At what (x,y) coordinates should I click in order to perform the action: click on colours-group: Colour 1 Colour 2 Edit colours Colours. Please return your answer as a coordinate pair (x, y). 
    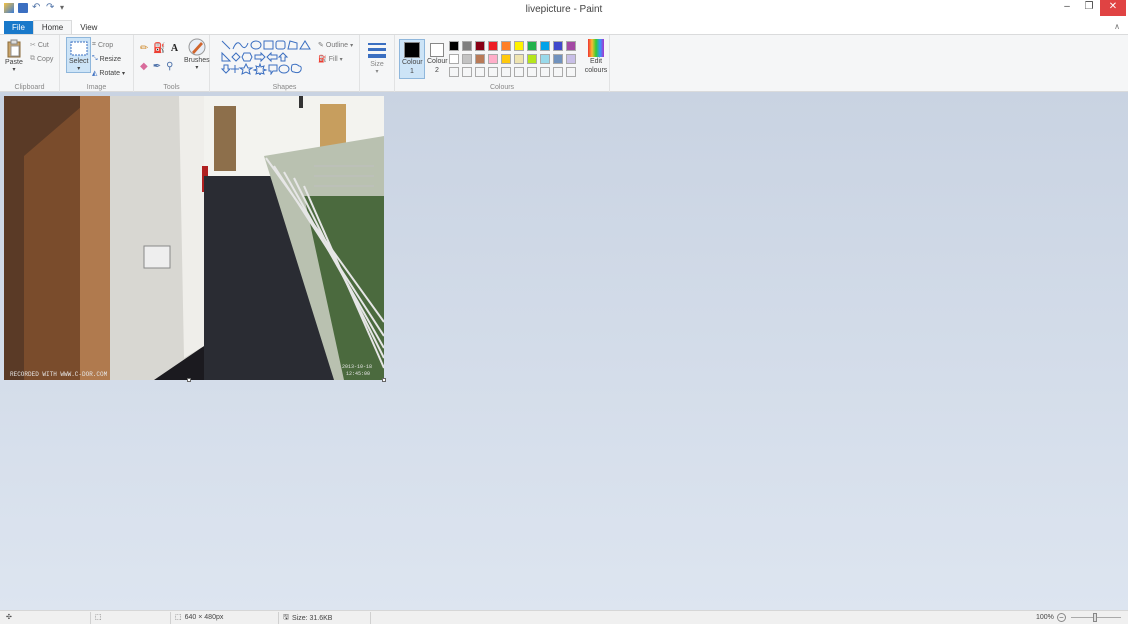
    Looking at the image, I should click on (502, 63).